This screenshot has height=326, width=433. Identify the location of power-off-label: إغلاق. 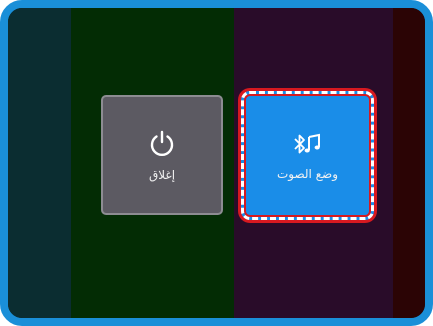
(162, 175).